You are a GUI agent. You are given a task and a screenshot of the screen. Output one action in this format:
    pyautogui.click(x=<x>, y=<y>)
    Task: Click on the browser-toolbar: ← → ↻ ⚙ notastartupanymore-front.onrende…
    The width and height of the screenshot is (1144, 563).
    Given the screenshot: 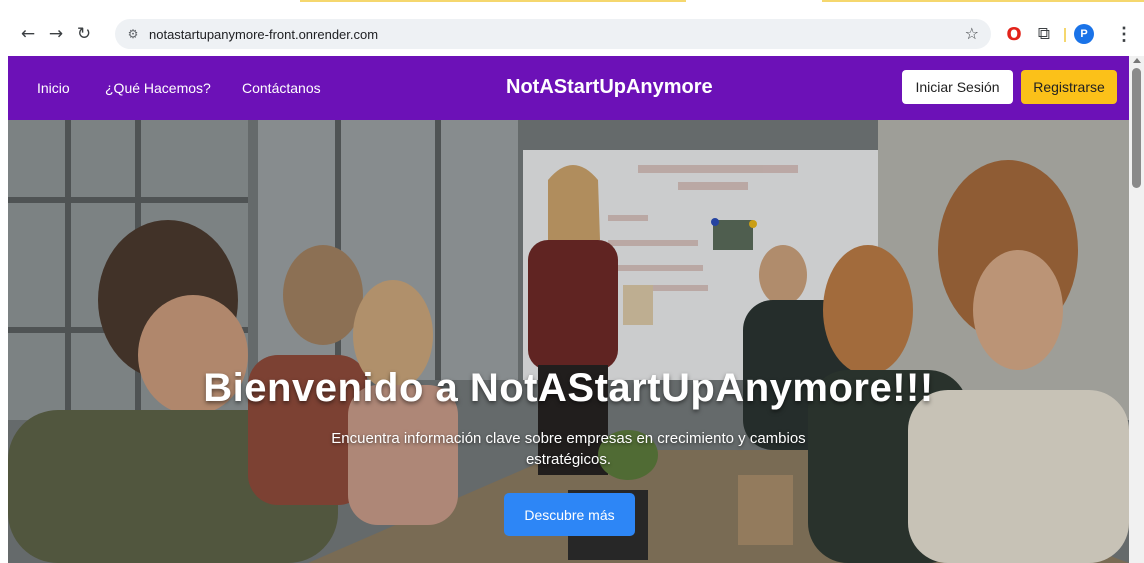 What is the action you would take?
    pyautogui.click(x=572, y=34)
    